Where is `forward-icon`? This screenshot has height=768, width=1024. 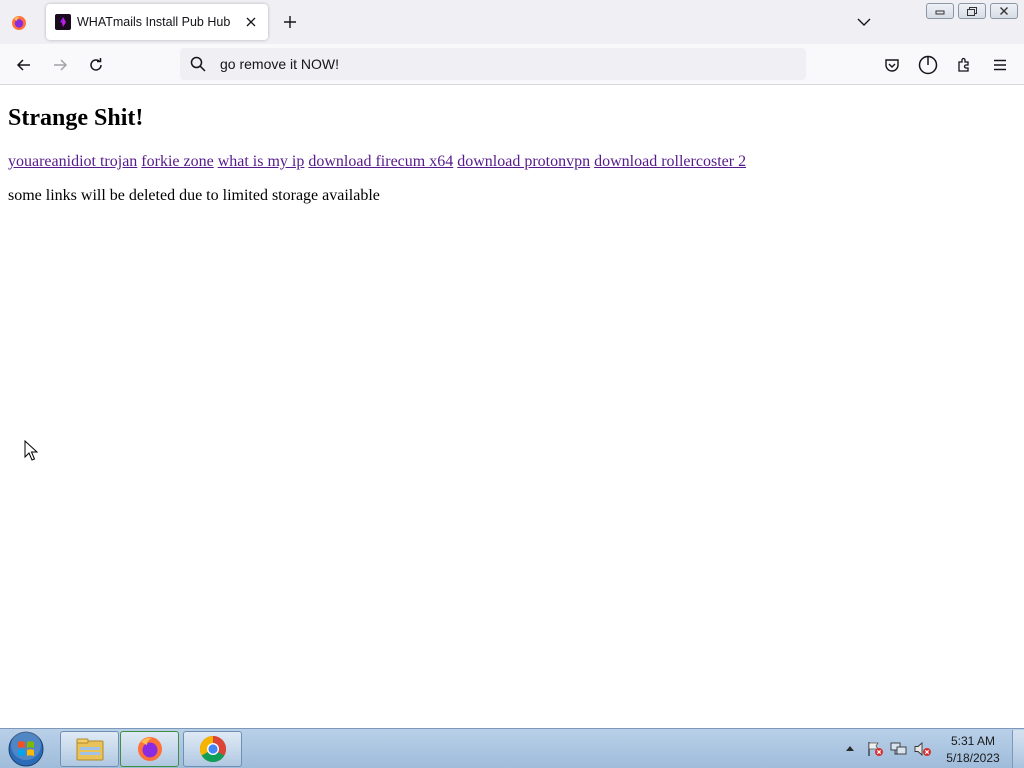
forward-icon is located at coordinates (60, 65).